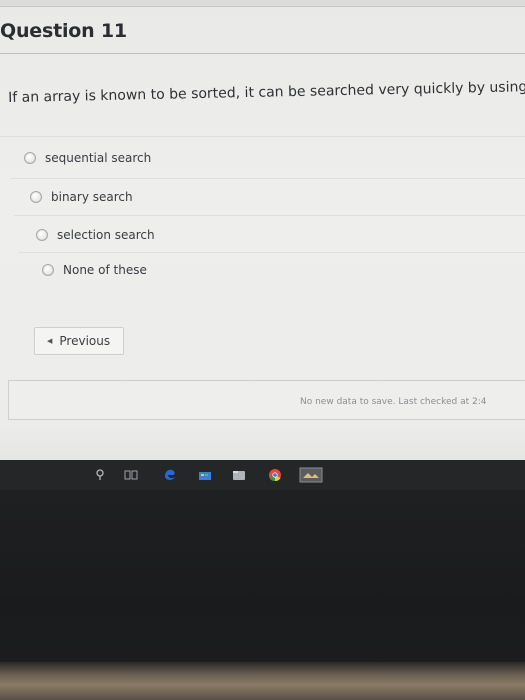 The image size is (525, 700). Describe the element at coordinates (98, 158) in the screenshot. I see `option-label: sequential search` at that location.